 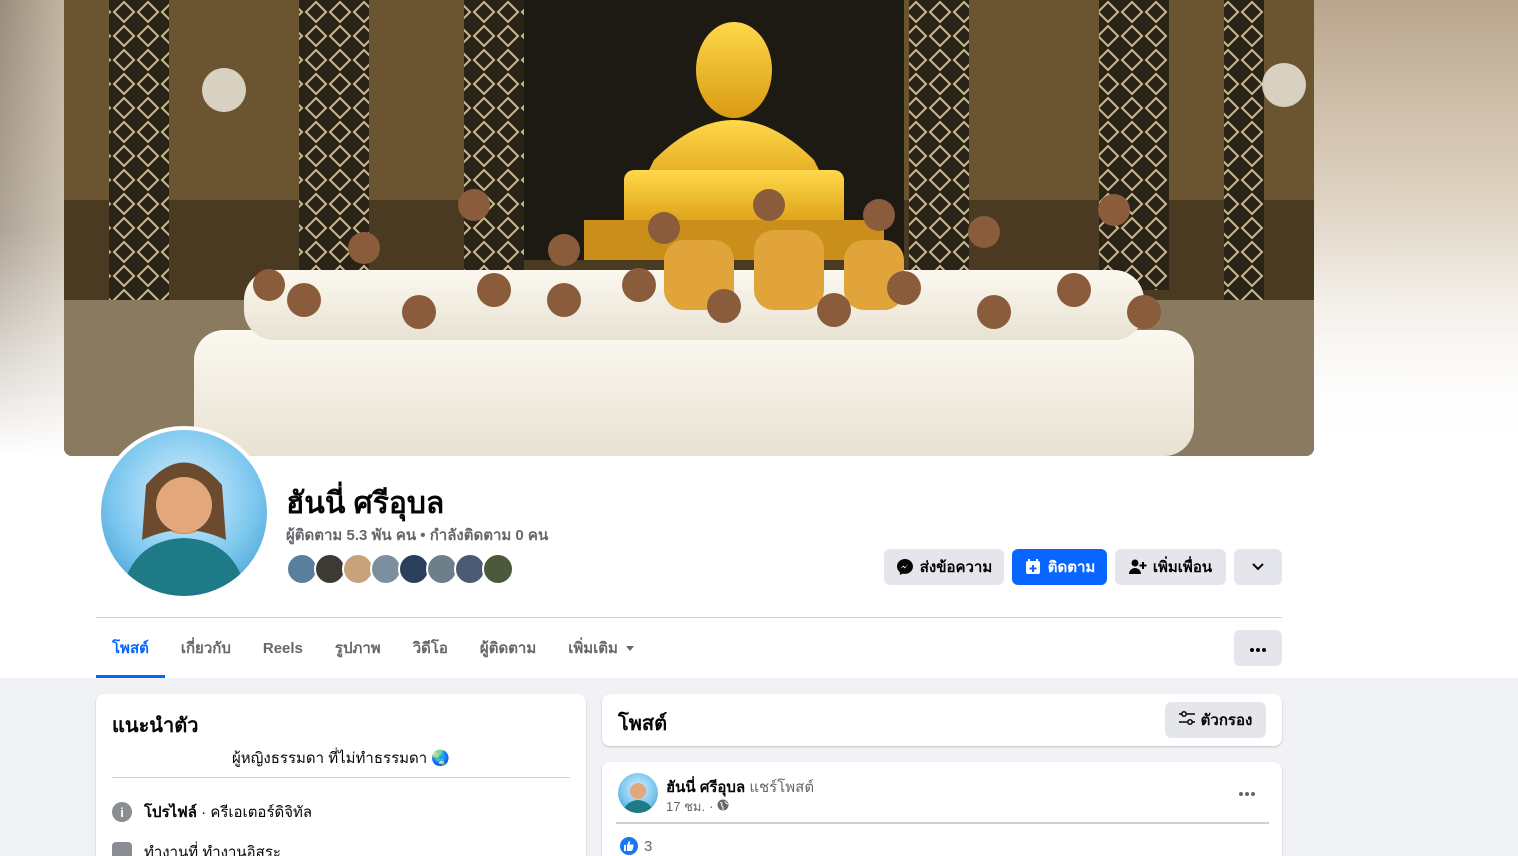 I want to click on tab-label: Reels, so click(x=282, y=648).